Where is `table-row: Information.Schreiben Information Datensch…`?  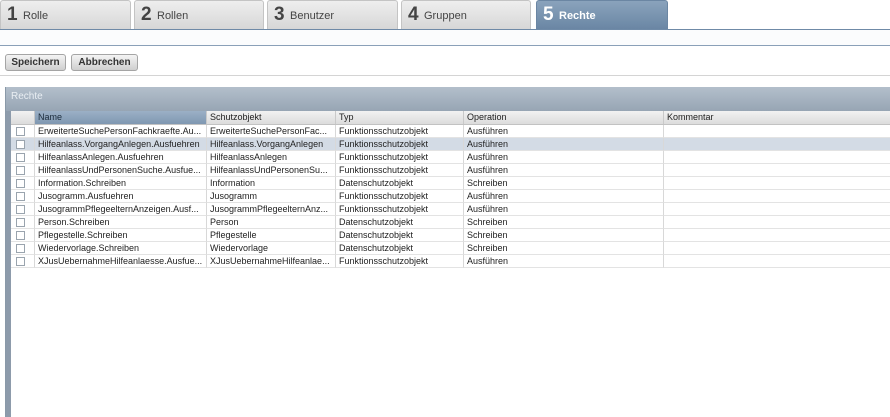
table-row: Information.Schreiben Information Datensch… is located at coordinates (450, 183).